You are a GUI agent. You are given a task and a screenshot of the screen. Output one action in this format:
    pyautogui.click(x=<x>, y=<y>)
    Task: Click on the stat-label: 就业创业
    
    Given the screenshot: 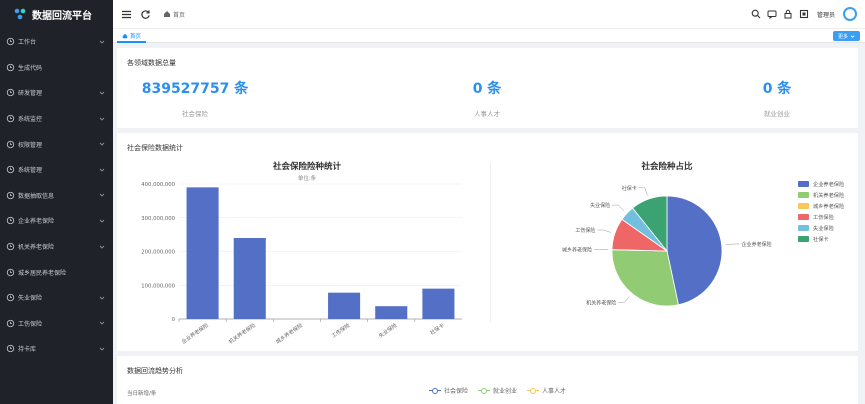 What is the action you would take?
    pyautogui.click(x=777, y=114)
    